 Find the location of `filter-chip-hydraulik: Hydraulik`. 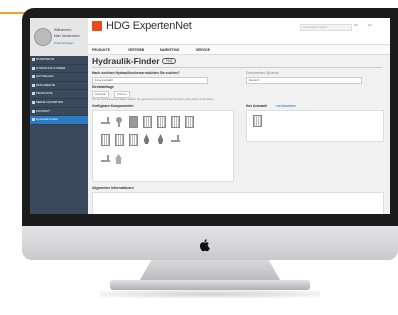

filter-chip-hydraulik: Hydraulik is located at coordinates (100, 94).